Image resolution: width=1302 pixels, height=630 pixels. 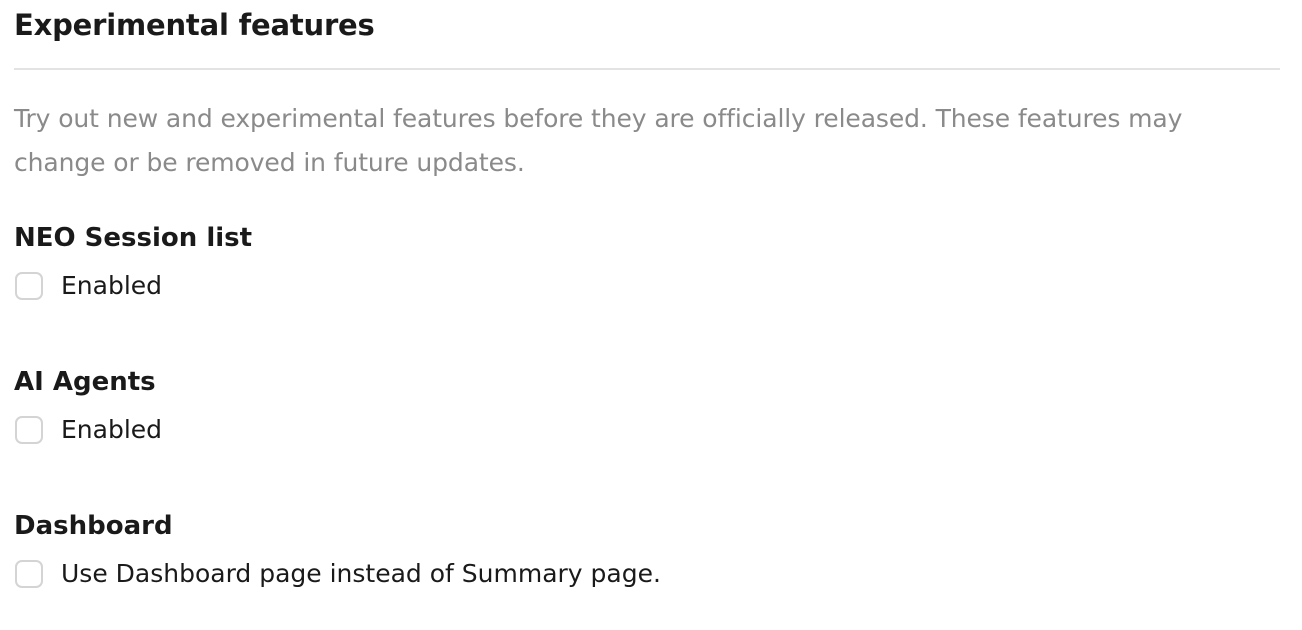 I want to click on neo-session-list-enabled-option: Enabled, so click(x=133, y=286).